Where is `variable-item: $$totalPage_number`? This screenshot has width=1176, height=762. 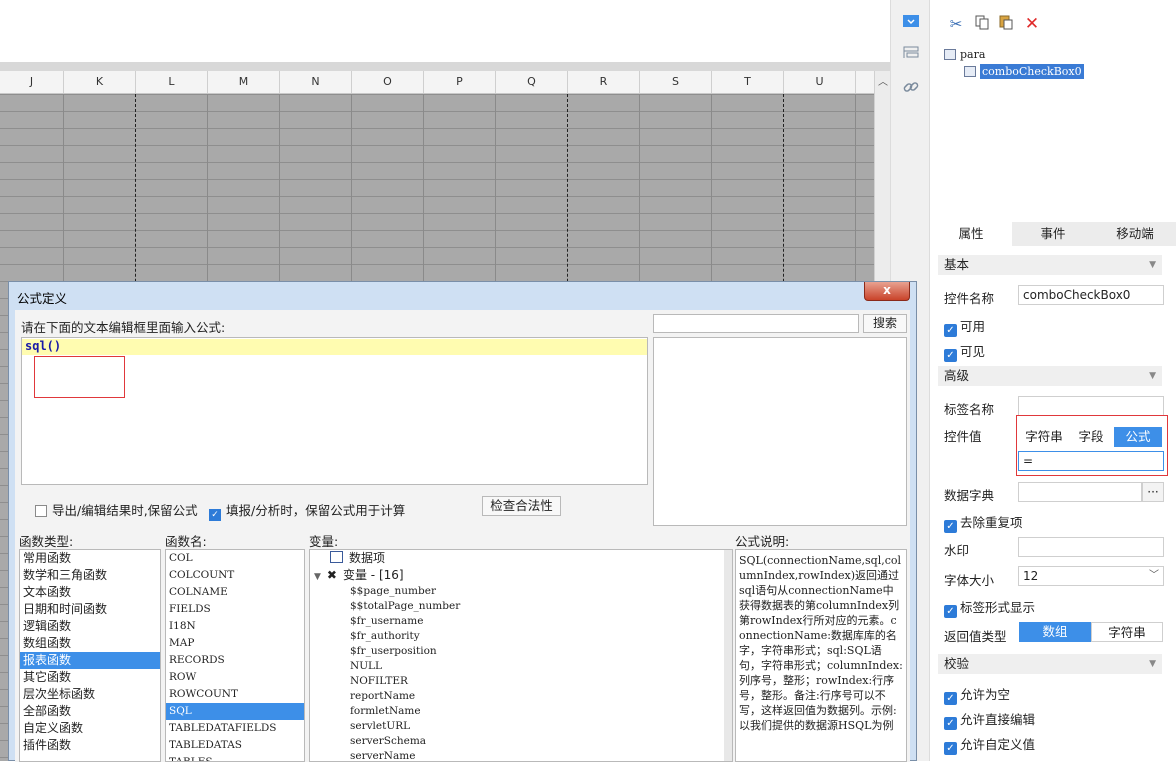
variable-item: $$totalPage_number is located at coordinates (521, 606).